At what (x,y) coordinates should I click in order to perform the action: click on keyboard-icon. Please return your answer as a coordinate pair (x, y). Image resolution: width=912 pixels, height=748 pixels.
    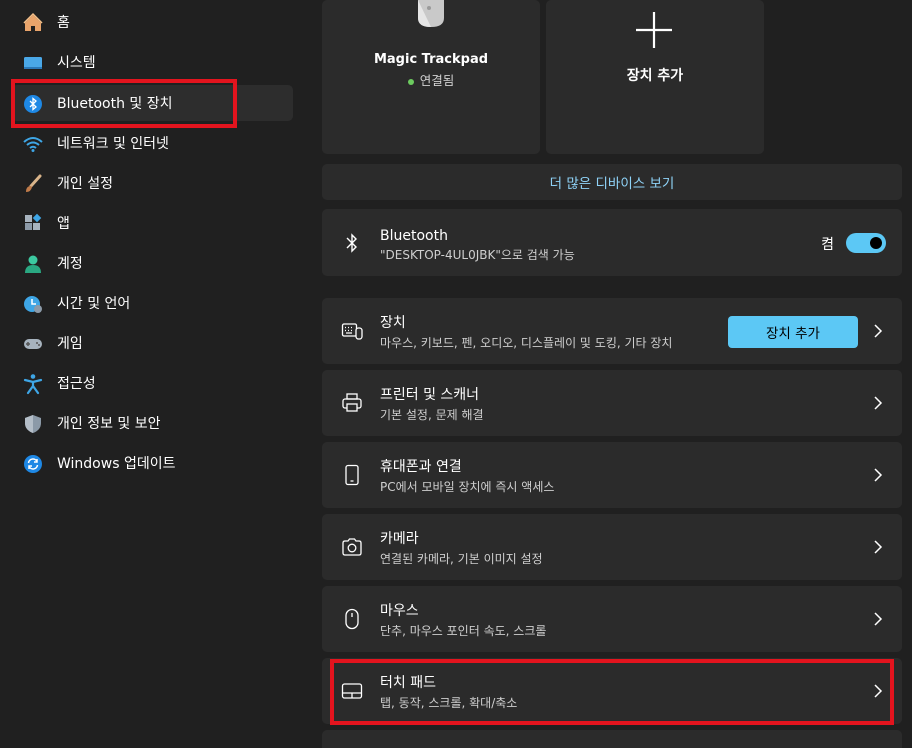
    Looking at the image, I should click on (352, 331).